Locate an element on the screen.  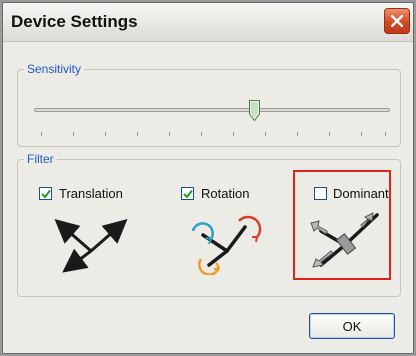
filter-group-label: Filter is located at coordinates (40, 159).